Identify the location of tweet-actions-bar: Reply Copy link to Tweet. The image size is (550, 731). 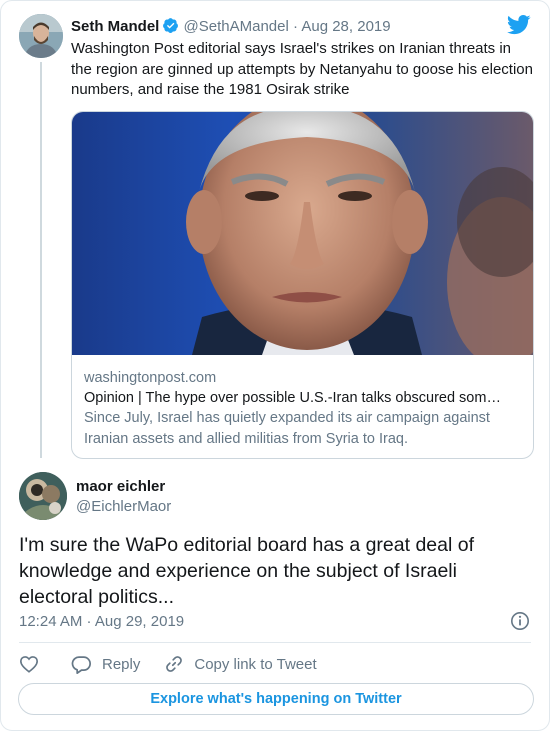
(168, 664).